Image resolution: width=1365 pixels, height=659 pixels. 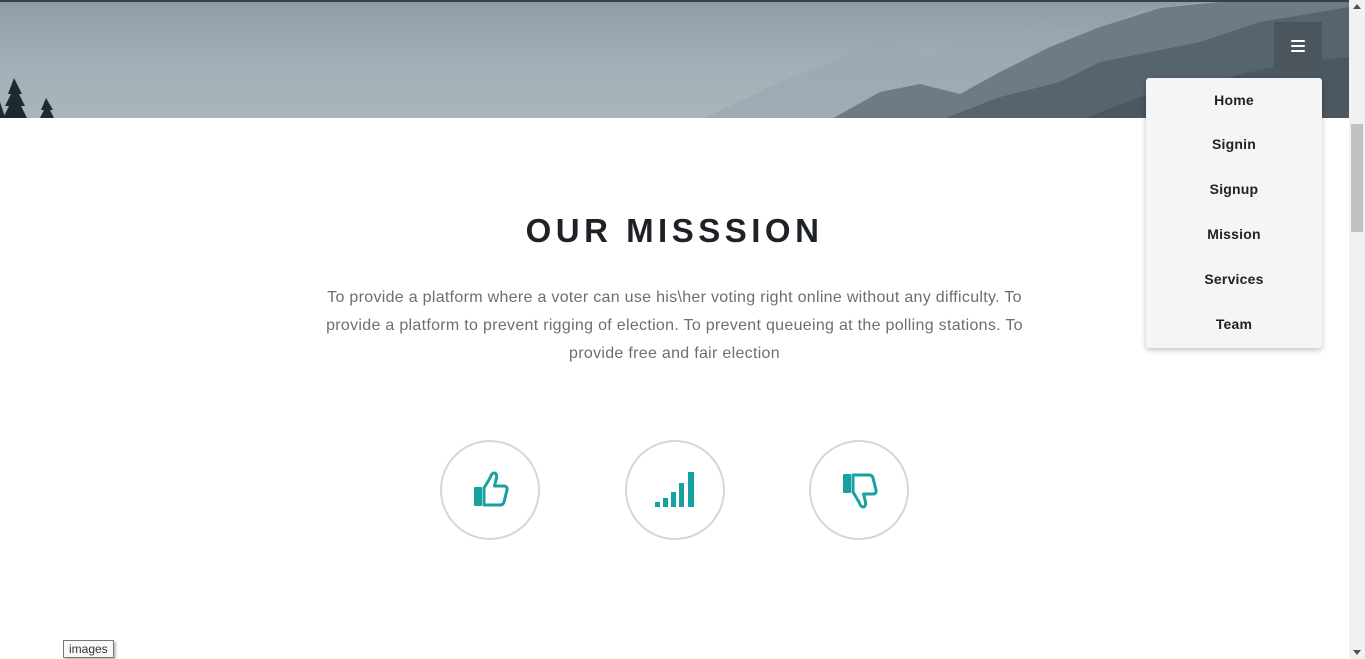 I want to click on signal-bars-icon, so click(x=674, y=489).